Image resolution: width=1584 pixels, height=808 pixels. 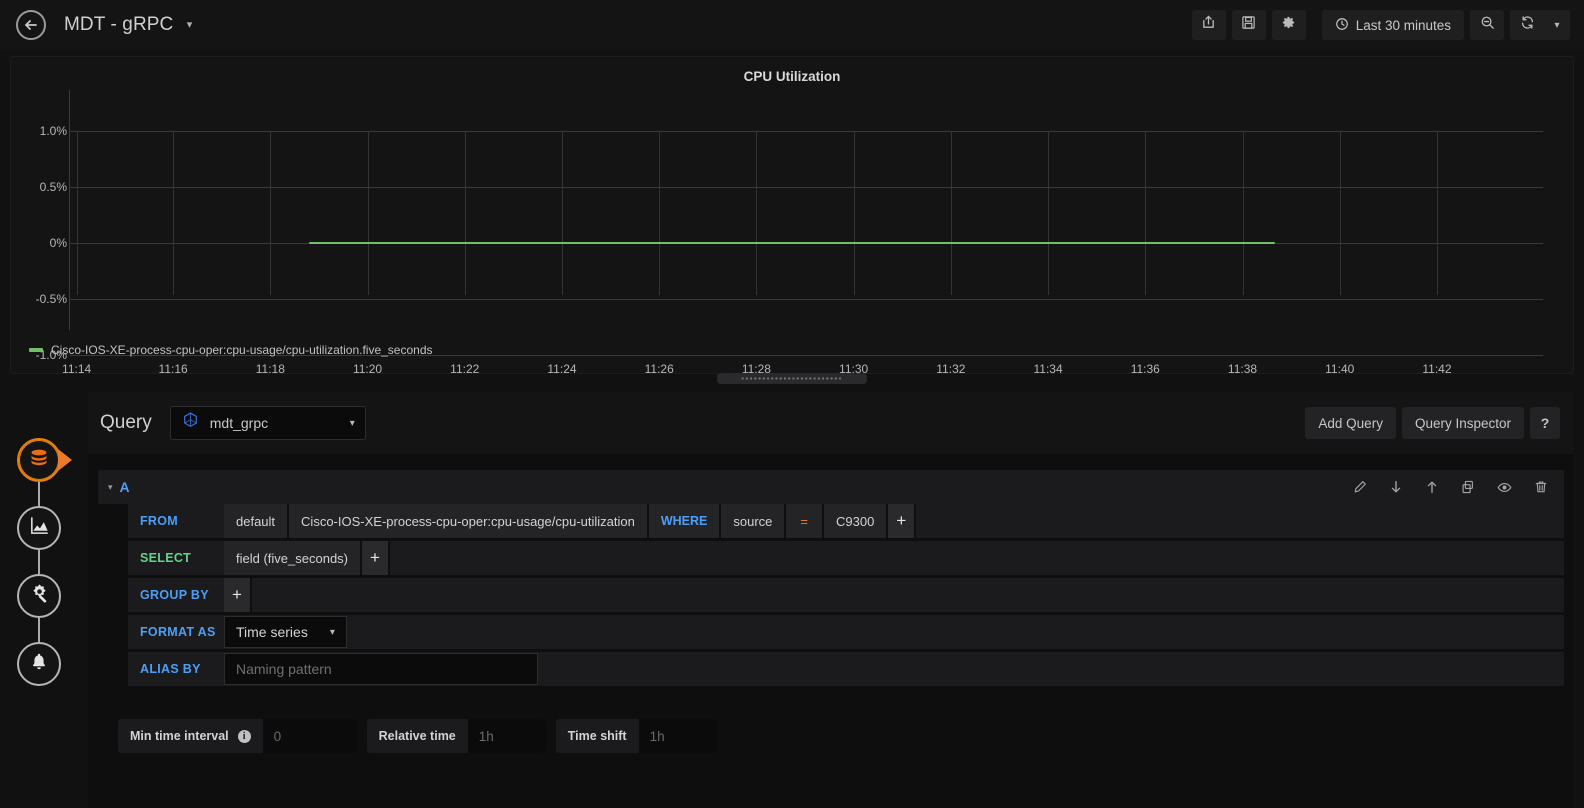 What do you see at coordinates (309, 736) in the screenshot?
I see `min-time-interval-input` at bounding box center [309, 736].